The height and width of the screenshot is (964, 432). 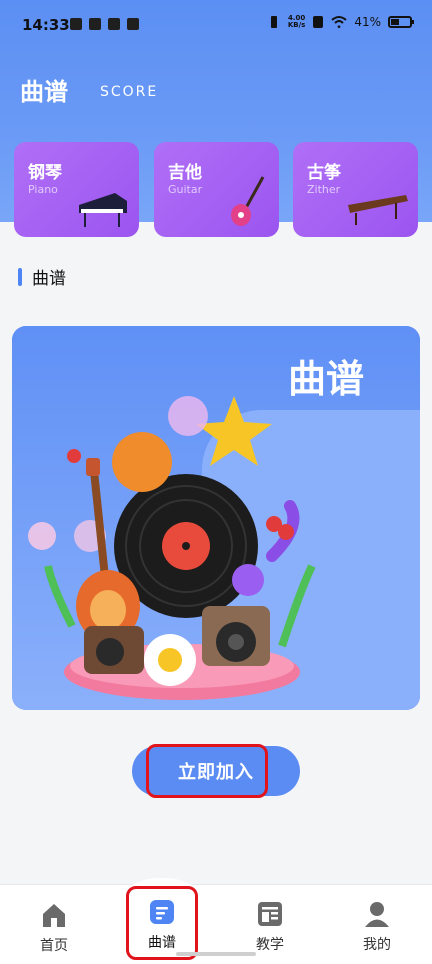 I want to click on join-button-highlight, so click(x=207, y=771).